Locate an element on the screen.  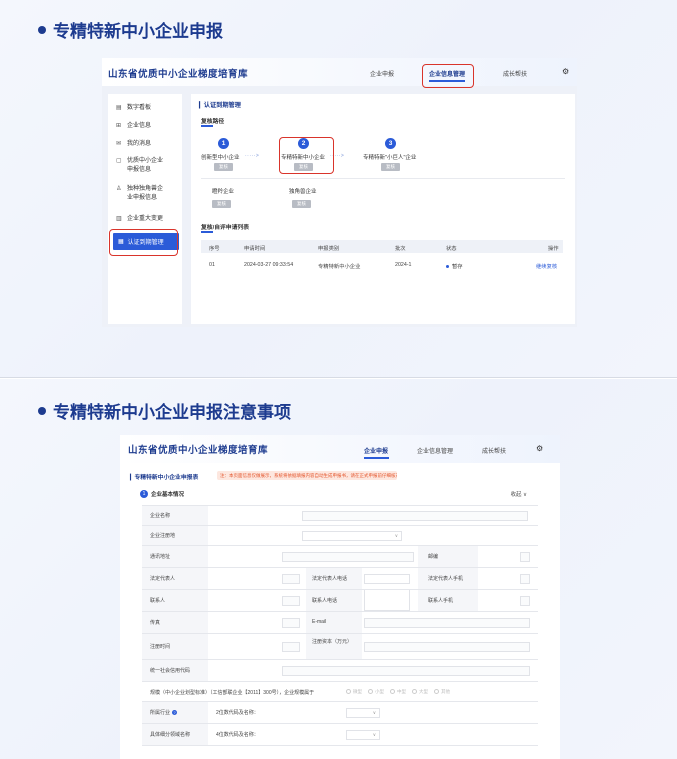
label-fax: 传真 is located at coordinates (155, 623).